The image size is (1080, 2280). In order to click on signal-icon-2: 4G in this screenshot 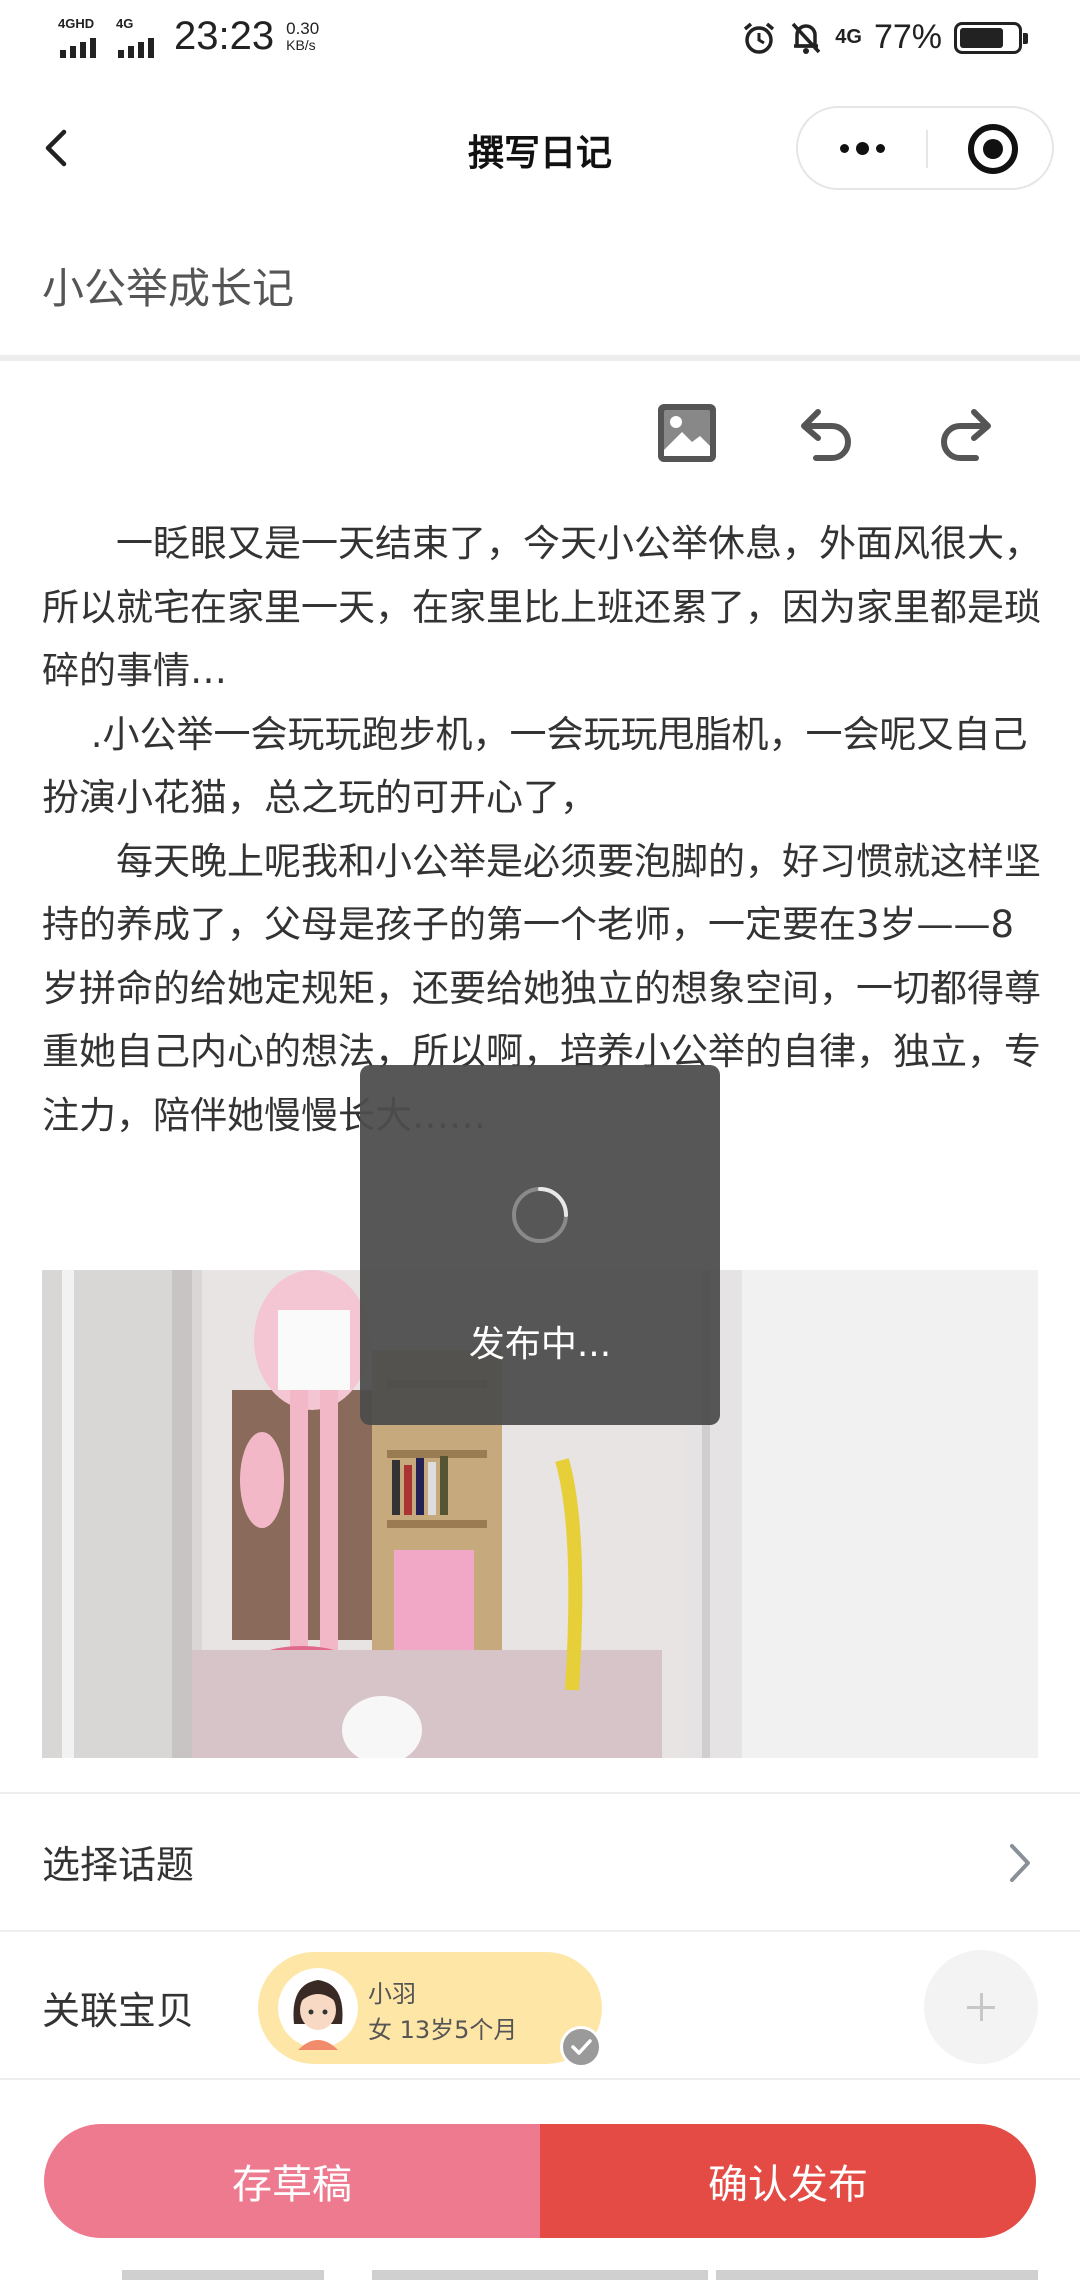, I will do `click(138, 37)`.